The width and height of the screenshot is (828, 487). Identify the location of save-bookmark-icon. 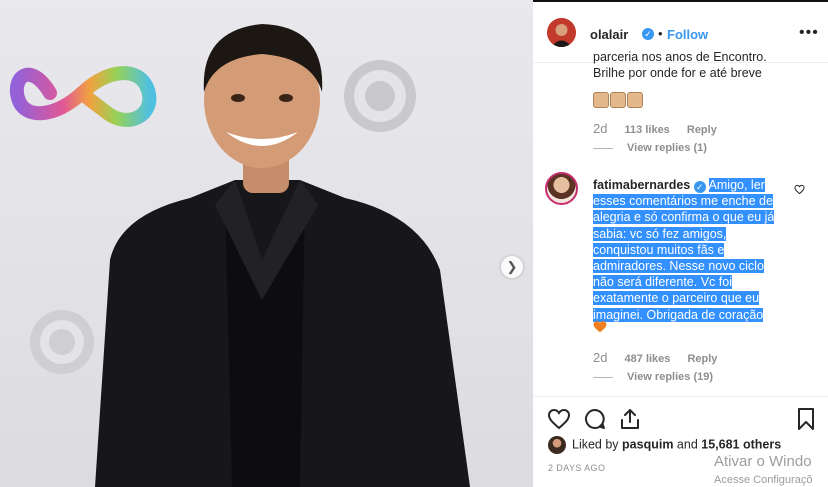
(806, 419).